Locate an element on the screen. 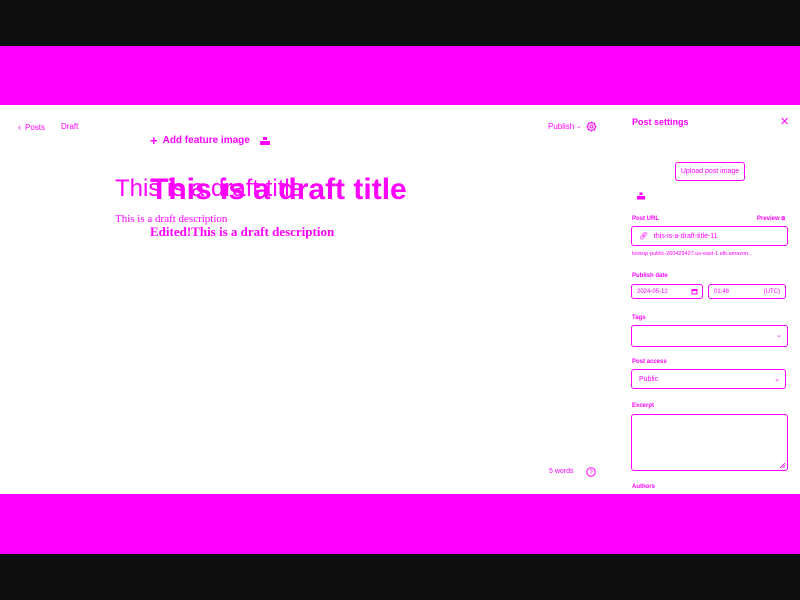 Image resolution: width=800 pixels, height=600 pixels. close-icon: ✕ is located at coordinates (784, 121).